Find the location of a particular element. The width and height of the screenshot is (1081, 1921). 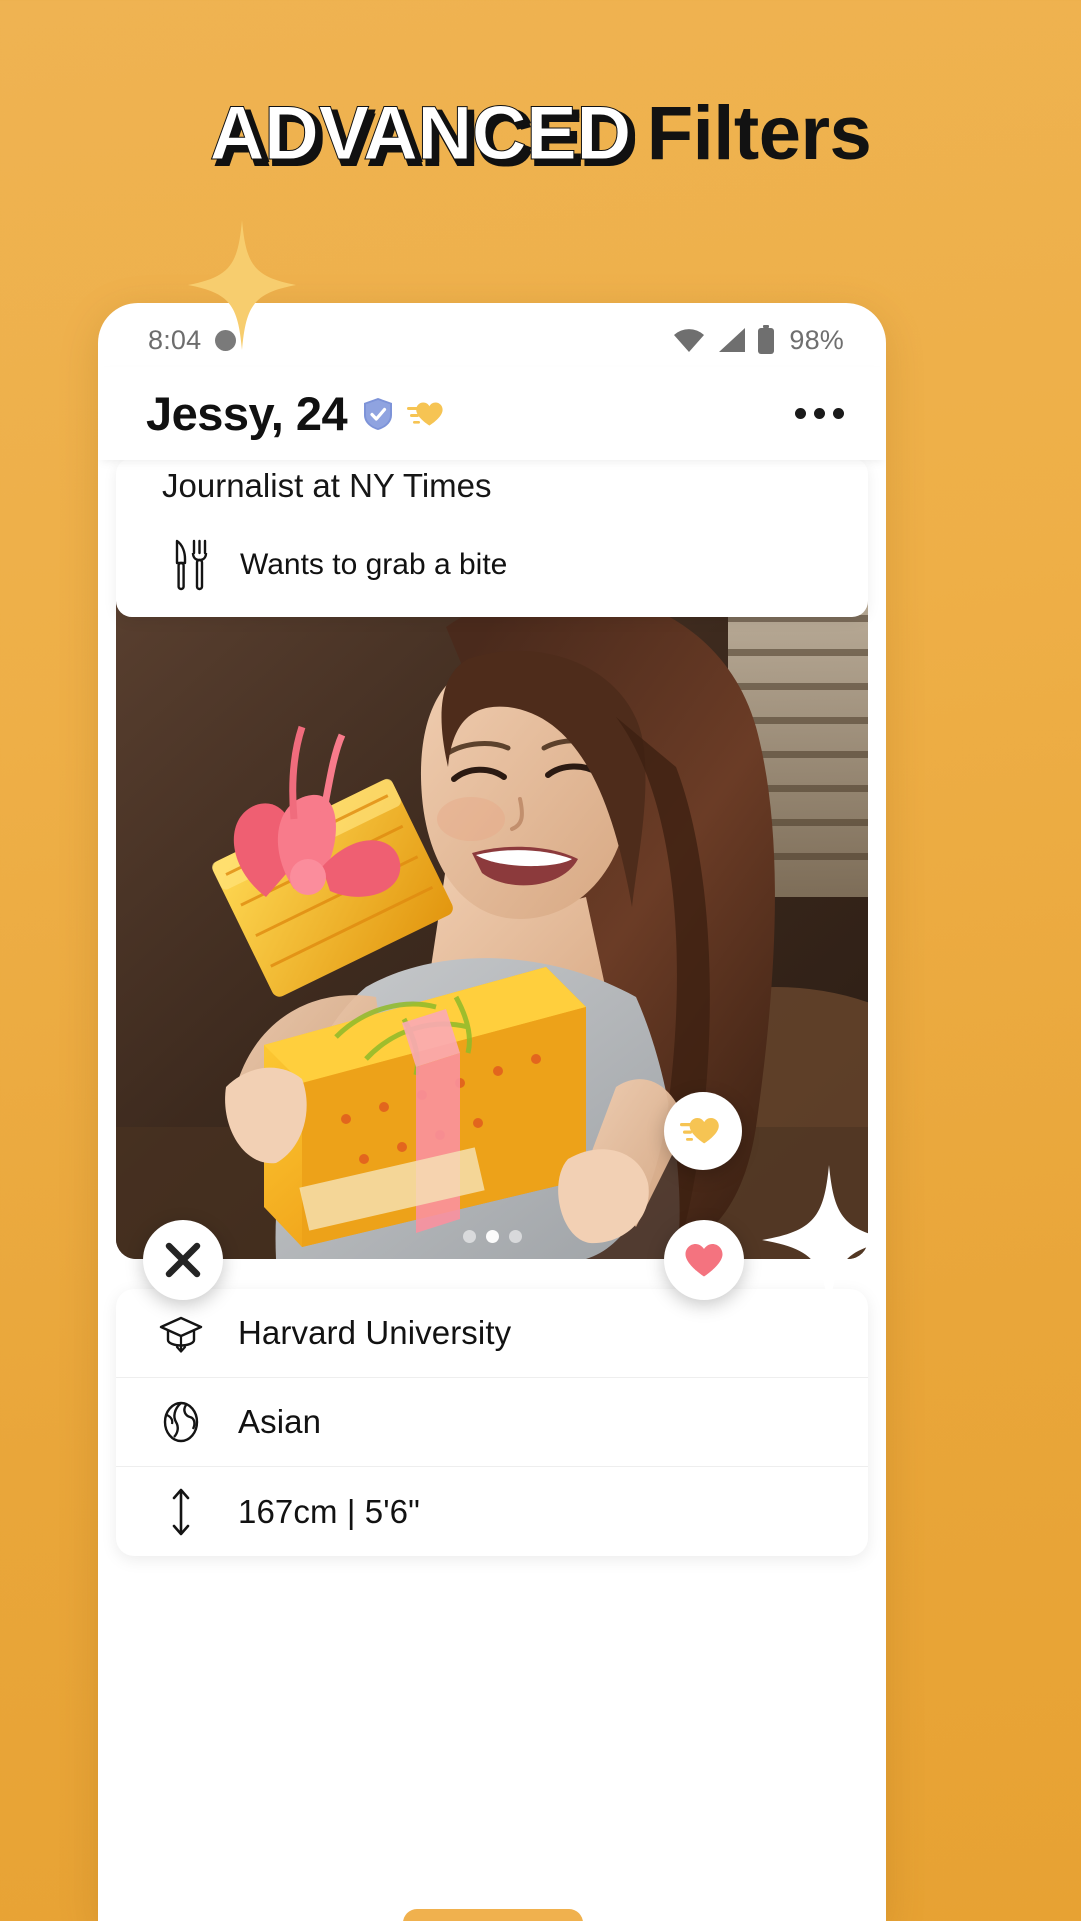

verified-shield-icon is located at coordinates (378, 413).